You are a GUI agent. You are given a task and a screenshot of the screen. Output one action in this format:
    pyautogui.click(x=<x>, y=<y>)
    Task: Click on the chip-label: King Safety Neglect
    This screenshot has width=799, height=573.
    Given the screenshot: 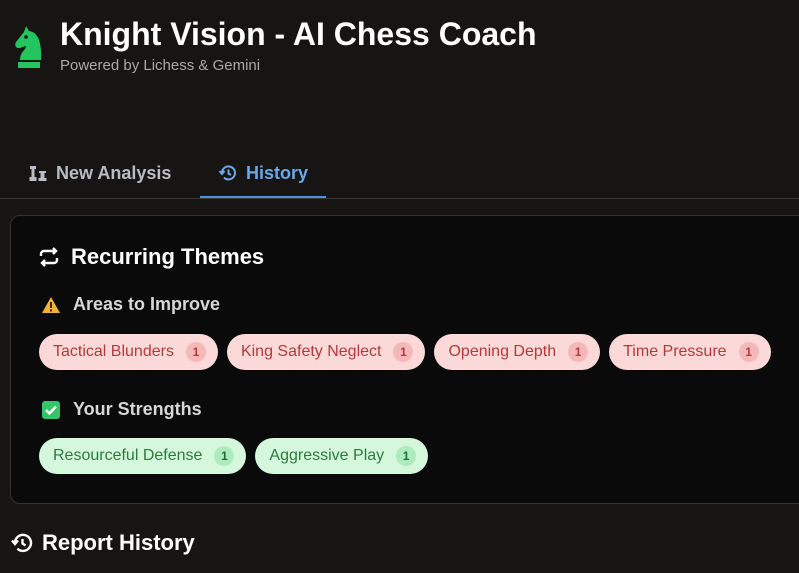 What is the action you would take?
    pyautogui.click(x=311, y=351)
    